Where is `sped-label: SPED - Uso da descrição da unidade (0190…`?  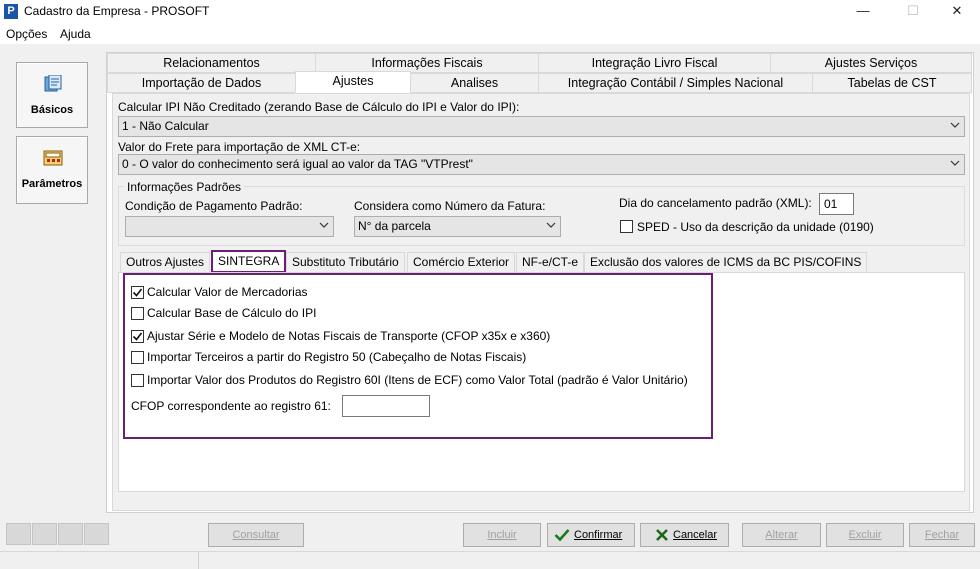
sped-label: SPED - Uso da descrição da unidade (0190… is located at coordinates (755, 227).